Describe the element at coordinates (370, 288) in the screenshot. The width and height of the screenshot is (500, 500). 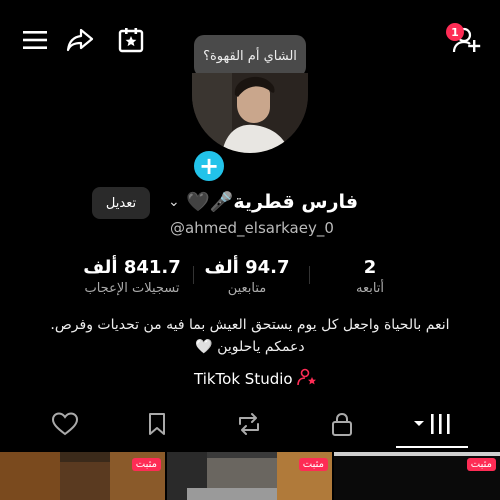
I see `following-label: أتابعه` at that location.